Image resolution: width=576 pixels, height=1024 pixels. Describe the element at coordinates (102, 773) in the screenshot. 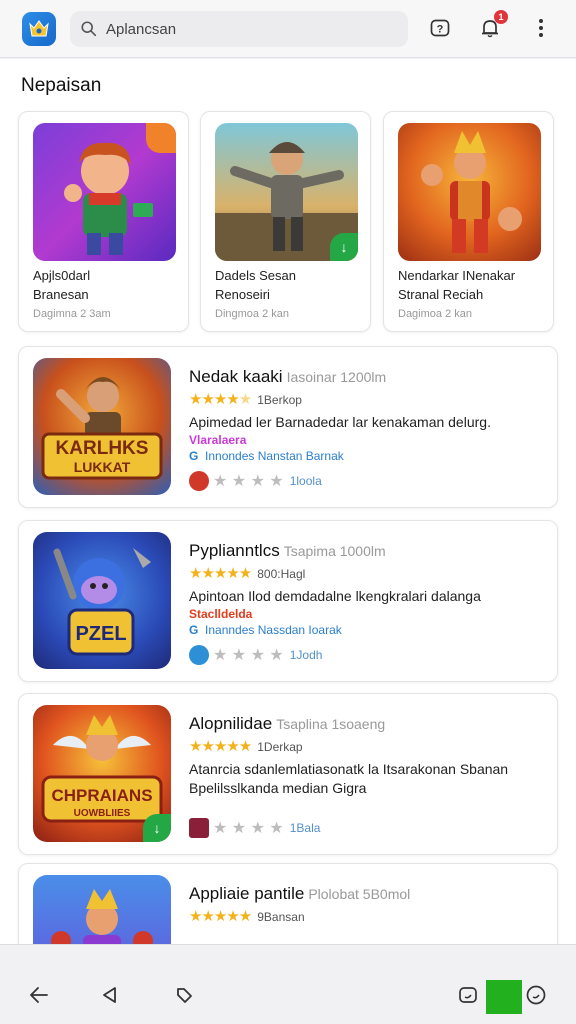

I see `app-thumbnail: CHPRAIANS UOWBLIIES ↓` at that location.